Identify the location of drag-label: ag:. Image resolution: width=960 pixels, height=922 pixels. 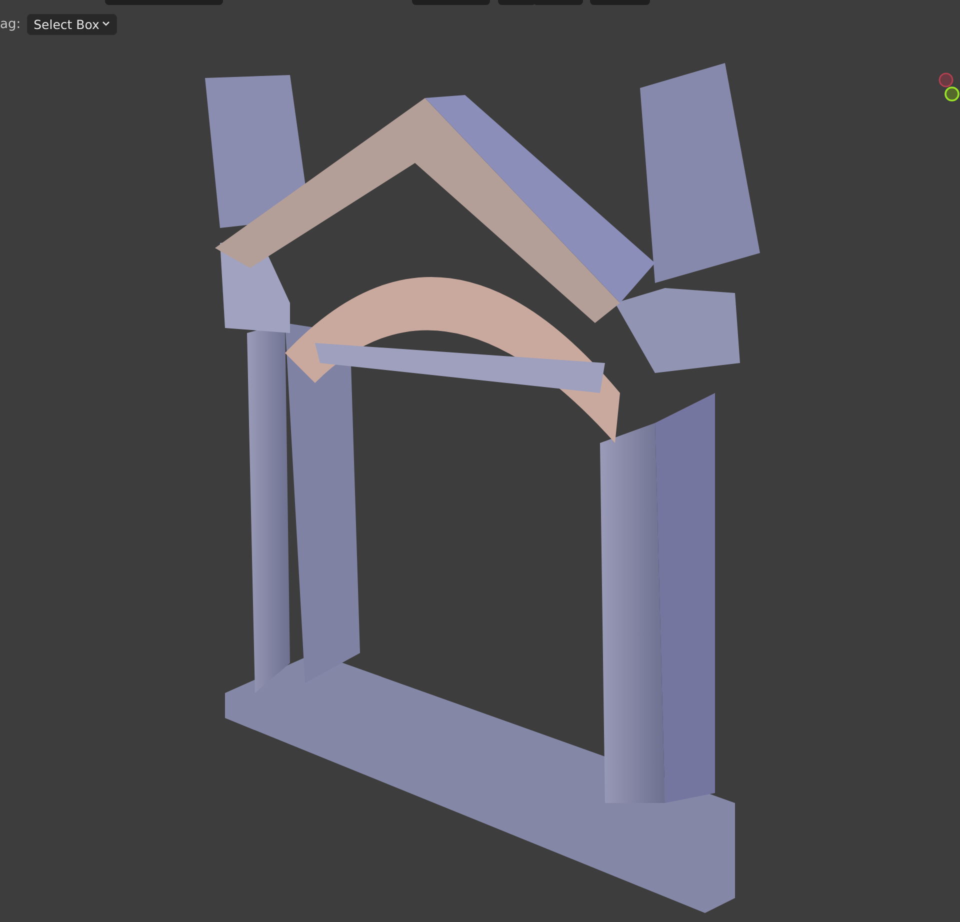
(10, 24).